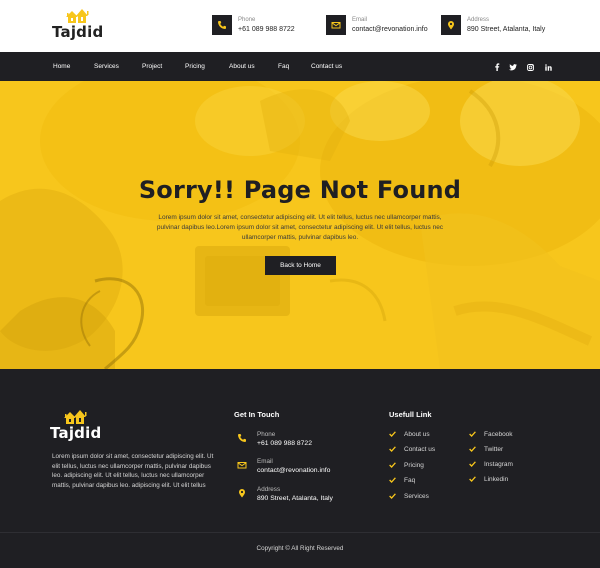 This screenshot has height=568, width=600. Describe the element at coordinates (283, 67) in the screenshot. I see `nav-item-faq: Faq` at that location.